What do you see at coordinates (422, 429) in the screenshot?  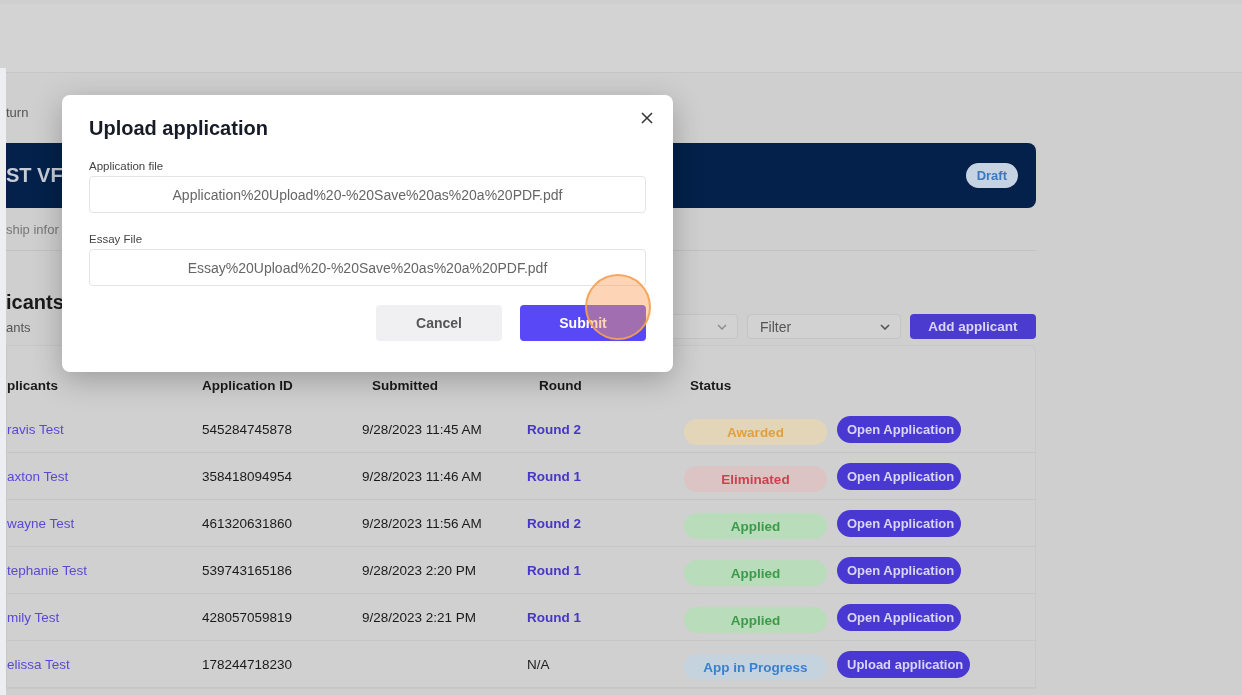 I see `table-cell: 9/28/2023 11:45 AM` at bounding box center [422, 429].